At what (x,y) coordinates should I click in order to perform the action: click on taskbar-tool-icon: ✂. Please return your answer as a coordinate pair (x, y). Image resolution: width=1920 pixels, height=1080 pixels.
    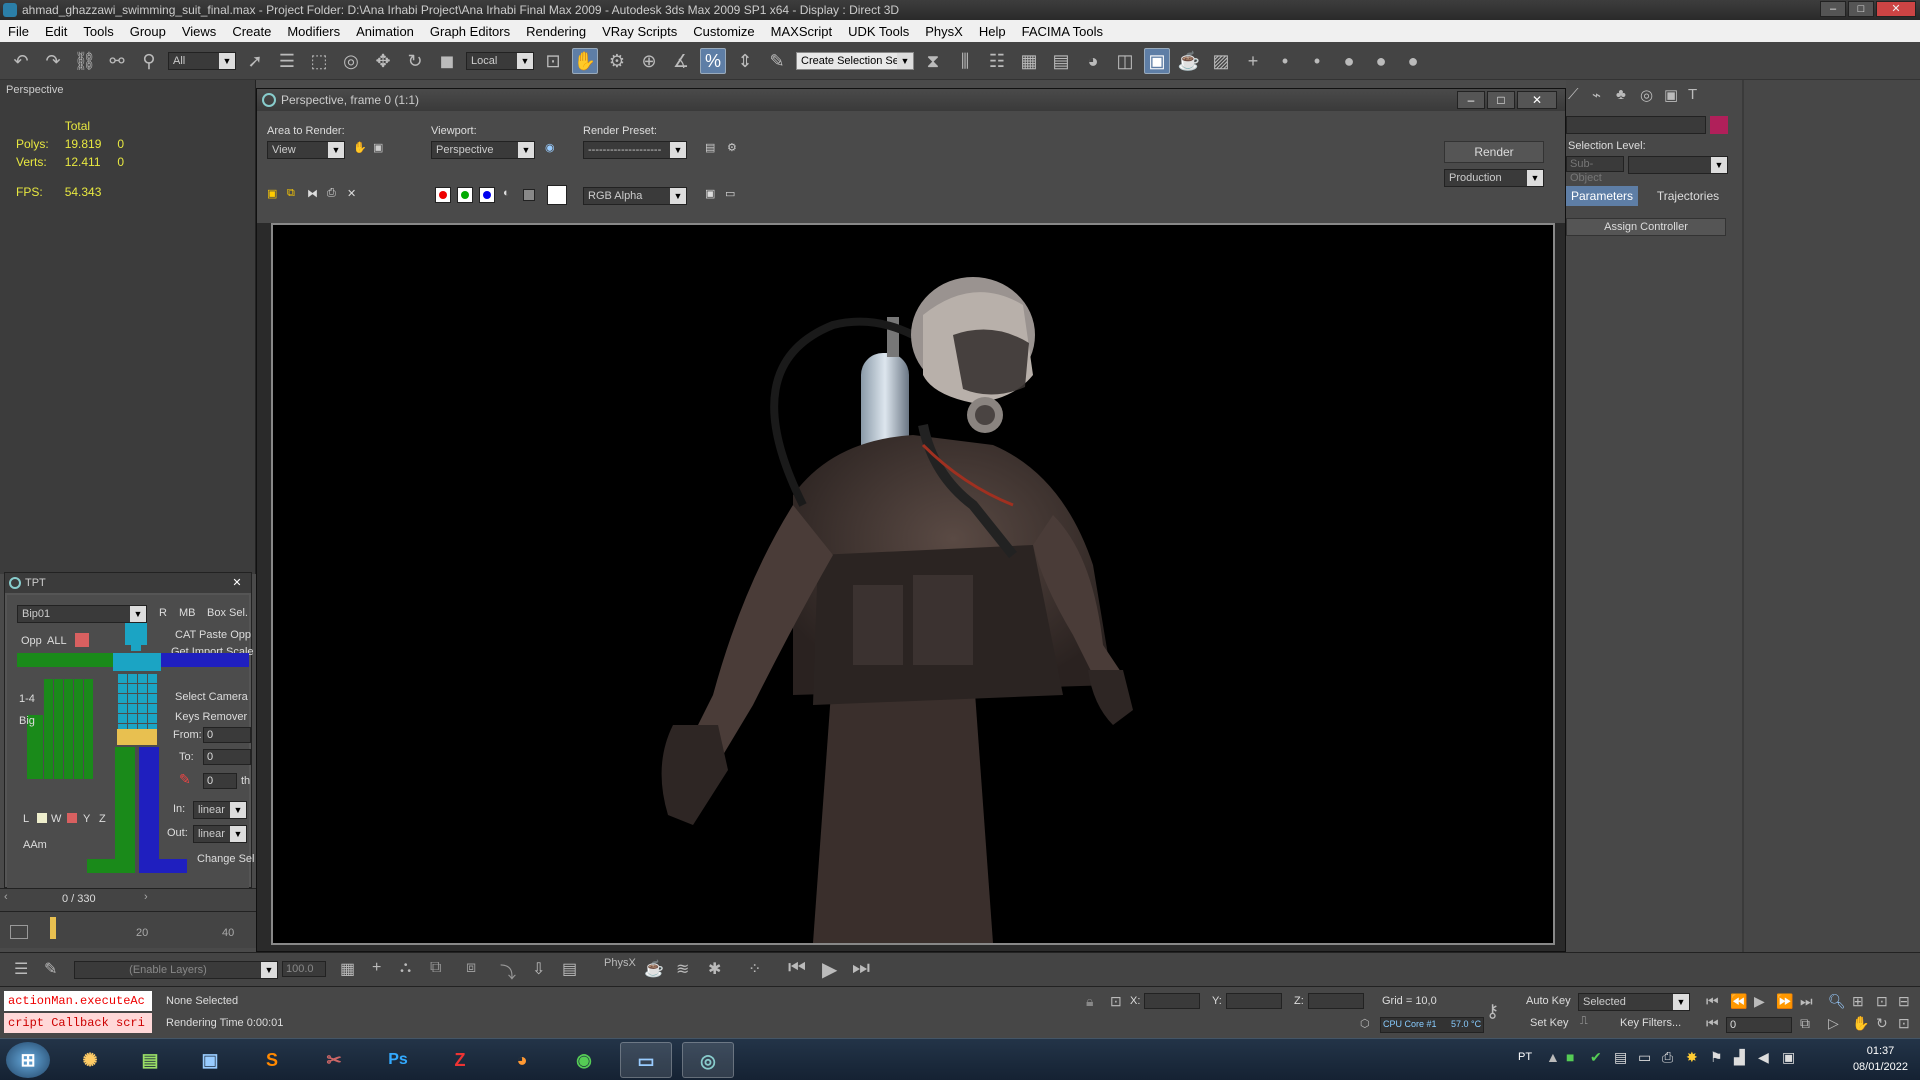
    Looking at the image, I should click on (334, 1060).